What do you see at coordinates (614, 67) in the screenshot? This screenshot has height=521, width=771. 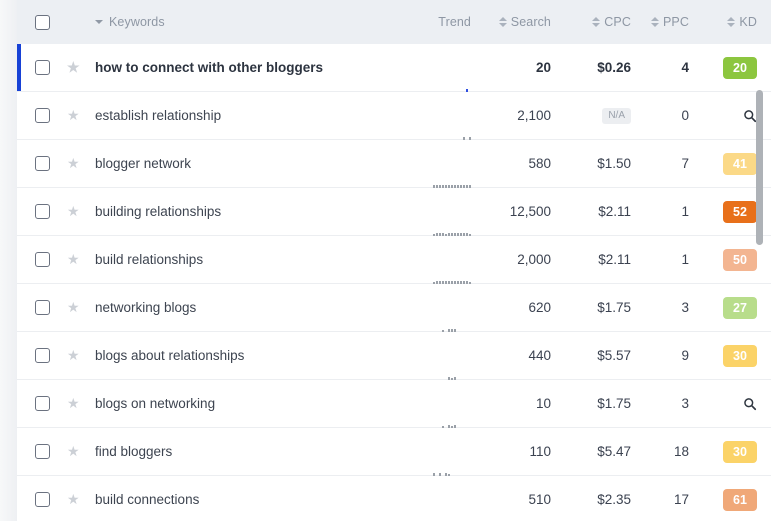 I see `cpc-cell: $0.26` at bounding box center [614, 67].